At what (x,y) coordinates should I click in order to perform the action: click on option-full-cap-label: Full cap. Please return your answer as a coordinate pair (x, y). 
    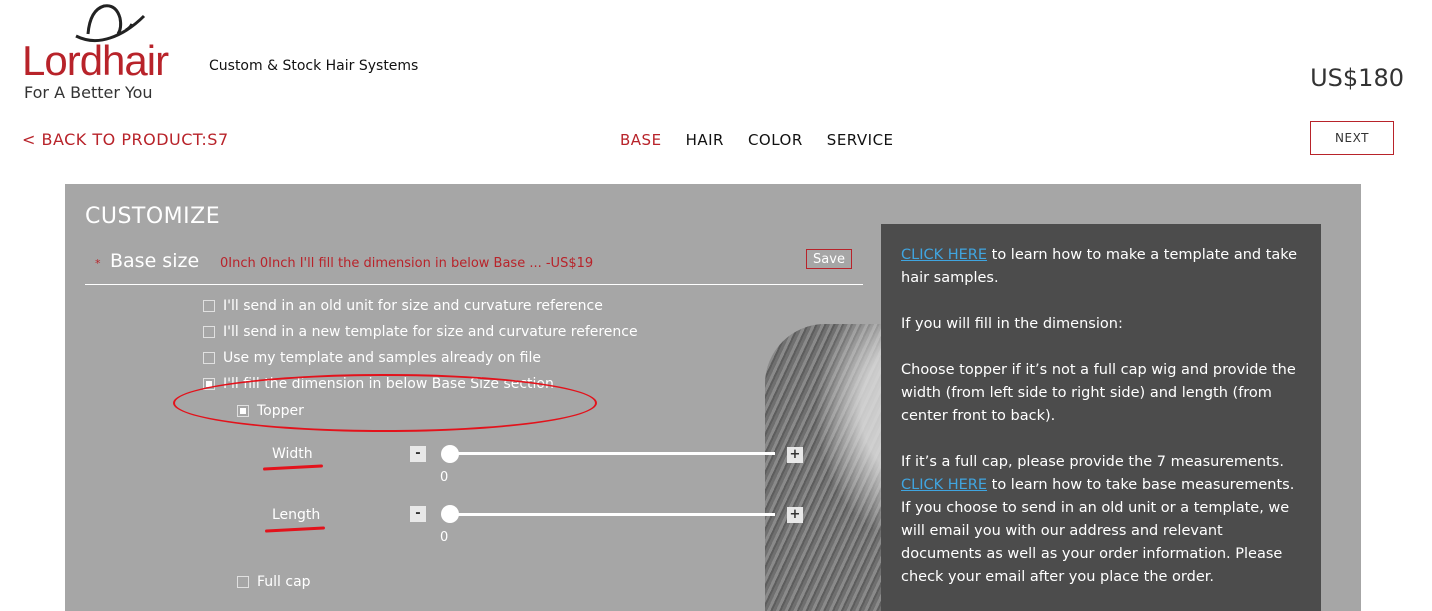
    Looking at the image, I should click on (284, 582).